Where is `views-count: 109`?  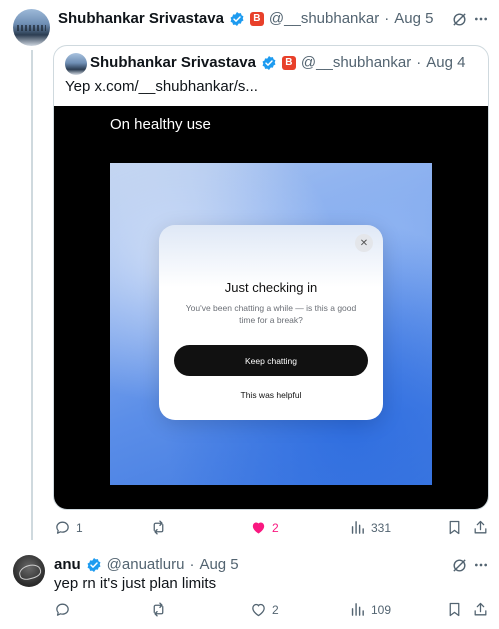 views-count: 109 is located at coordinates (381, 609).